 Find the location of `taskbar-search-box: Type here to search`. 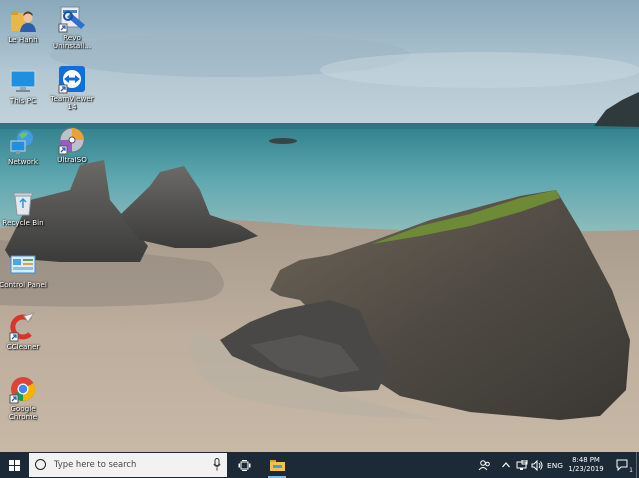

taskbar-search-box: Type here to search is located at coordinates (128, 465).